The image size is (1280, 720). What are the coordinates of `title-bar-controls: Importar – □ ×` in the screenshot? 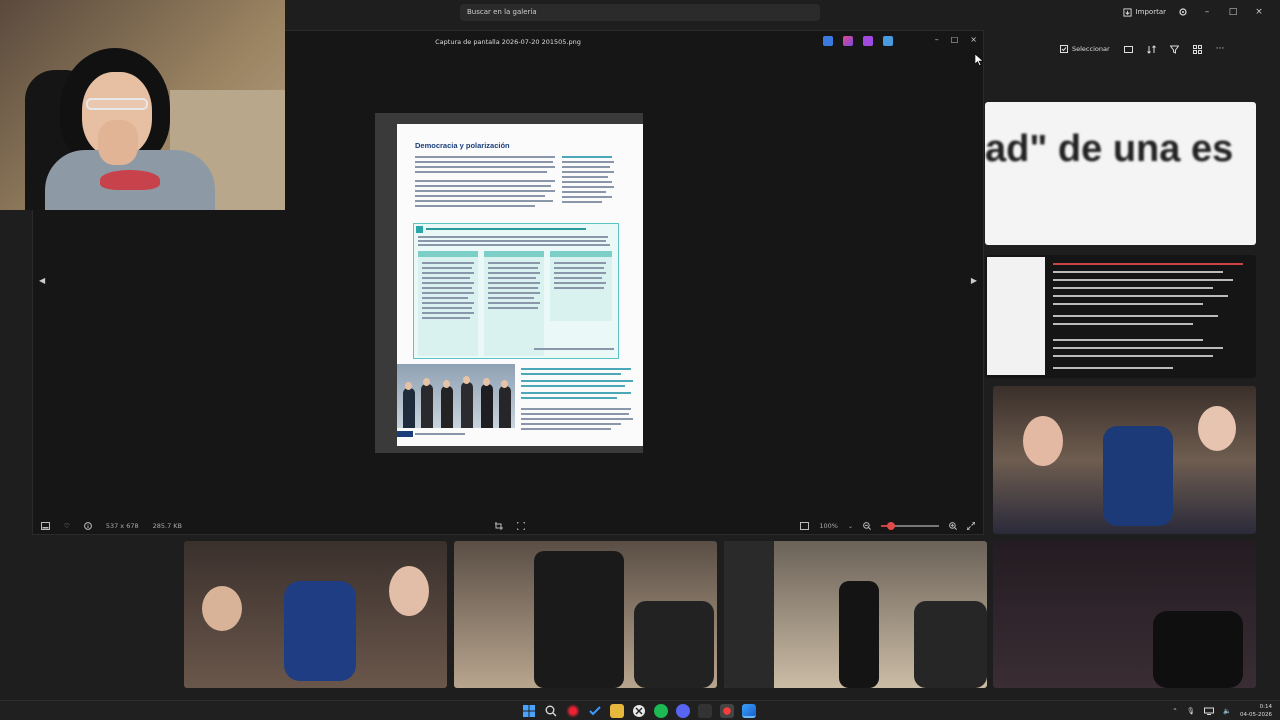 It's located at (1201, 12).